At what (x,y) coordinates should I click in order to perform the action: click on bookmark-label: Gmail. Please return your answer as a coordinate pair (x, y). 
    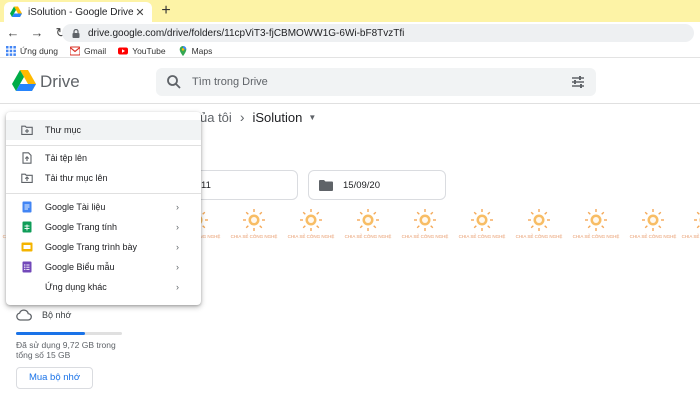
    Looking at the image, I should click on (95, 50).